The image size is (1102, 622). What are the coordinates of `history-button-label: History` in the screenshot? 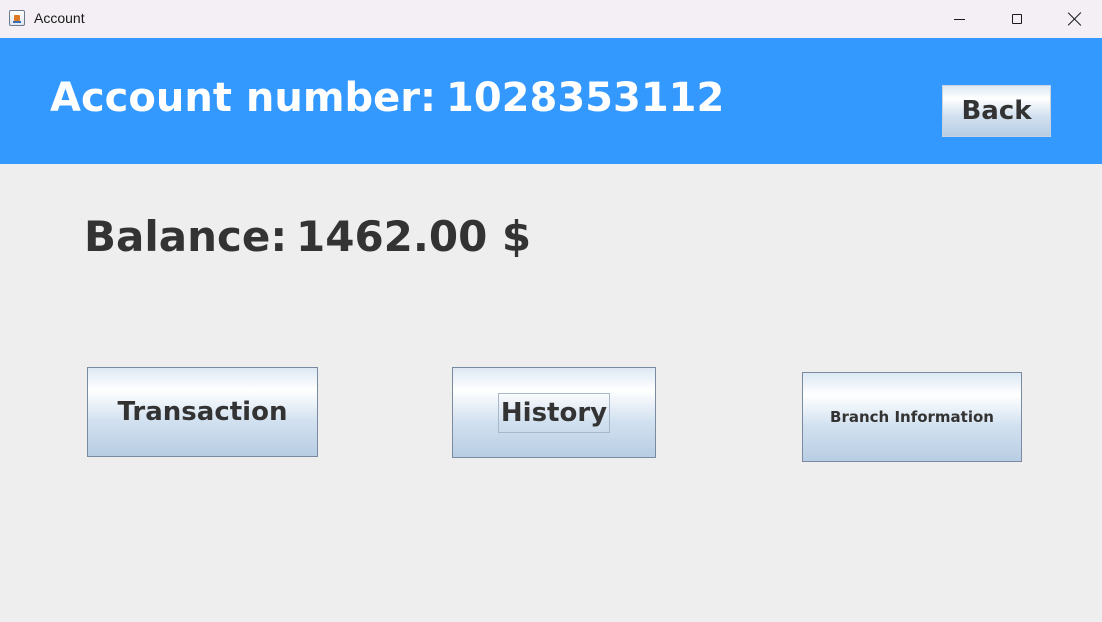 It's located at (554, 412).